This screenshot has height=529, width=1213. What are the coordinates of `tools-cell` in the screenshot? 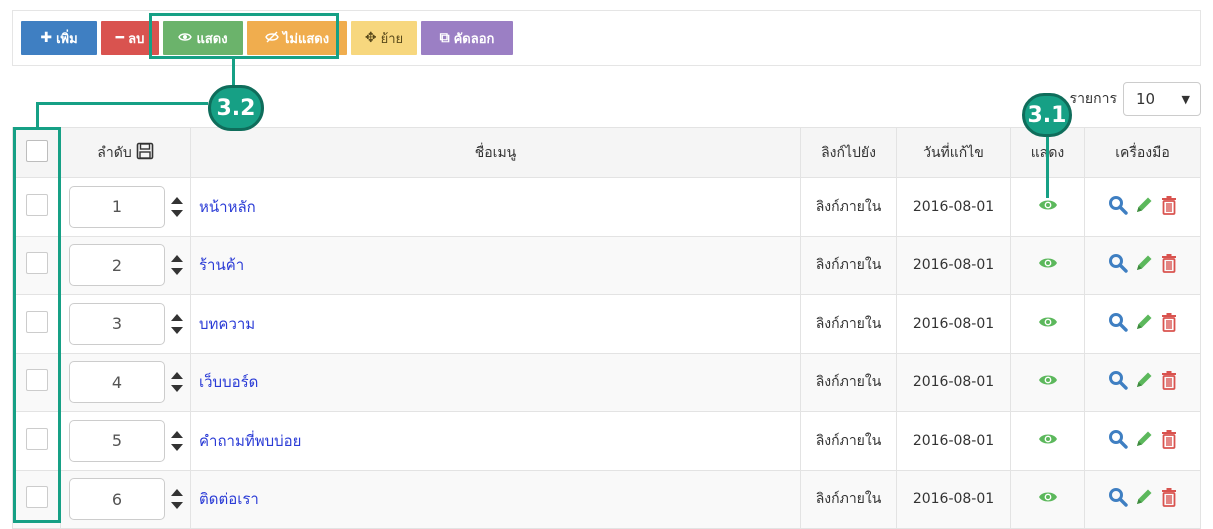 It's located at (1142, 499).